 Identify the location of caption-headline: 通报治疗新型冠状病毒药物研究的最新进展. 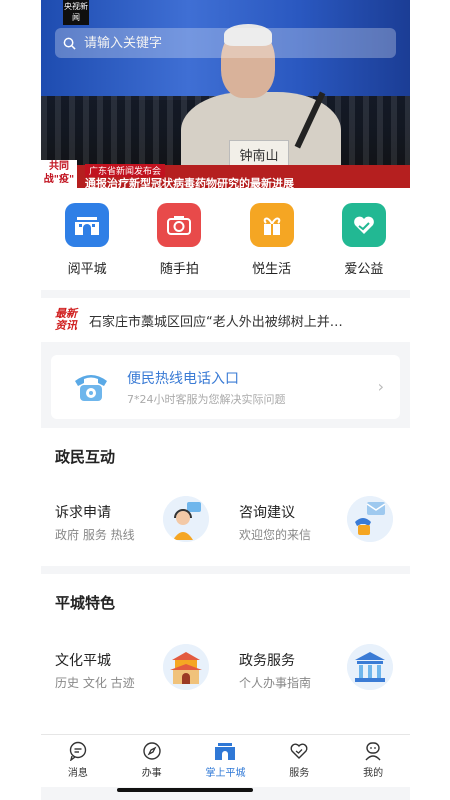
(189, 182).